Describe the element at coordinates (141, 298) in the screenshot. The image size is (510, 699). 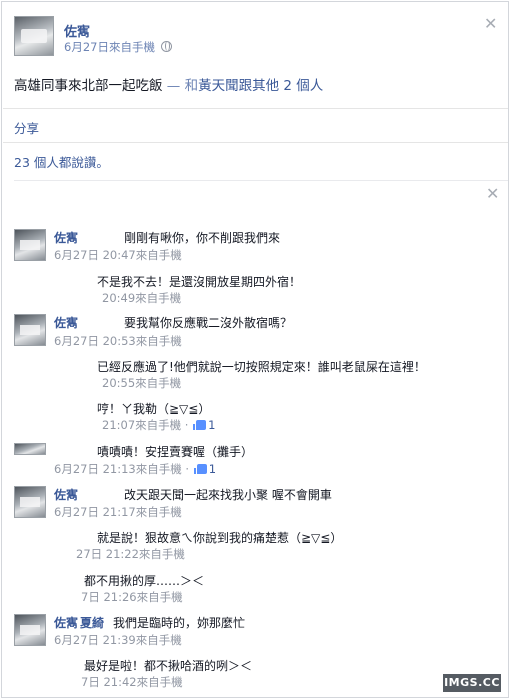
I see `comment-meta: 20:49來自手機` at that location.